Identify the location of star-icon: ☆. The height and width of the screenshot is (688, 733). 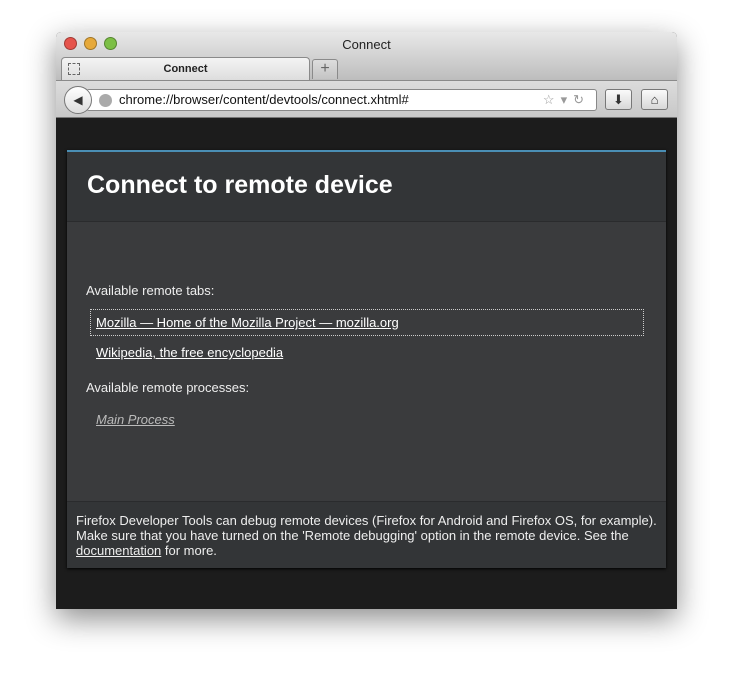
(552, 99).